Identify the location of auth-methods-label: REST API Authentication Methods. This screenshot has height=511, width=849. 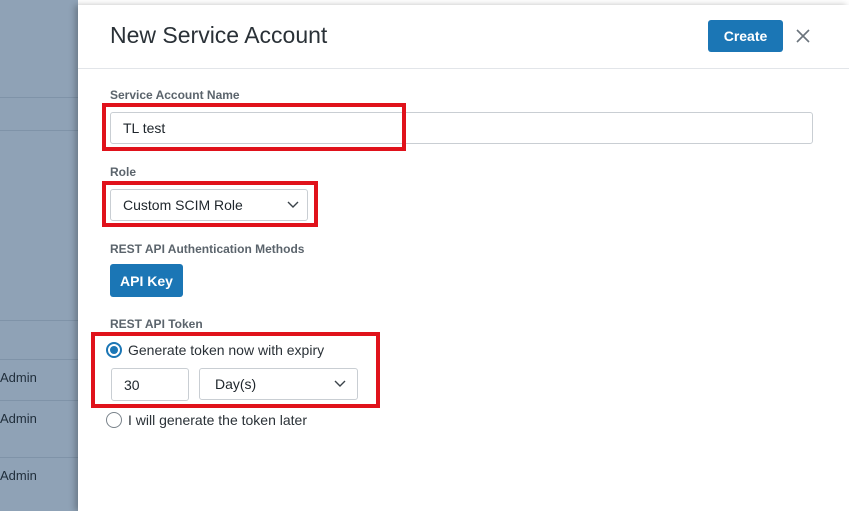
(207, 249).